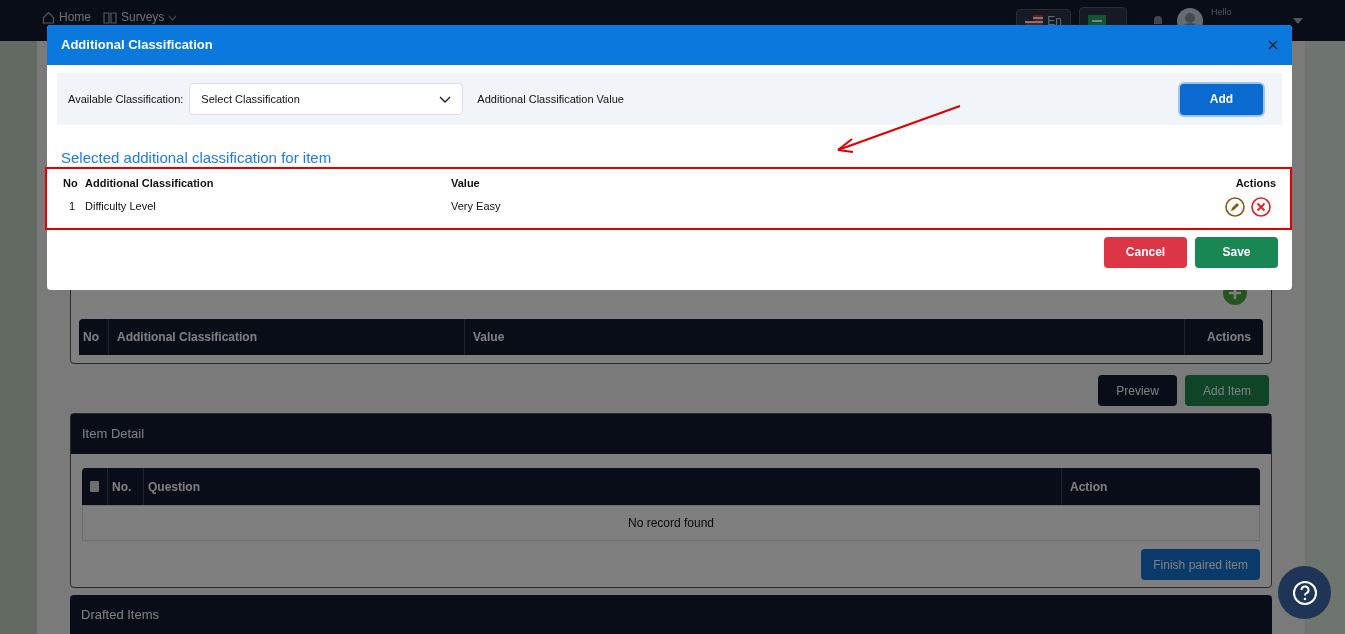 This screenshot has width=1345, height=634. I want to click on close-icon, so click(1273, 45).